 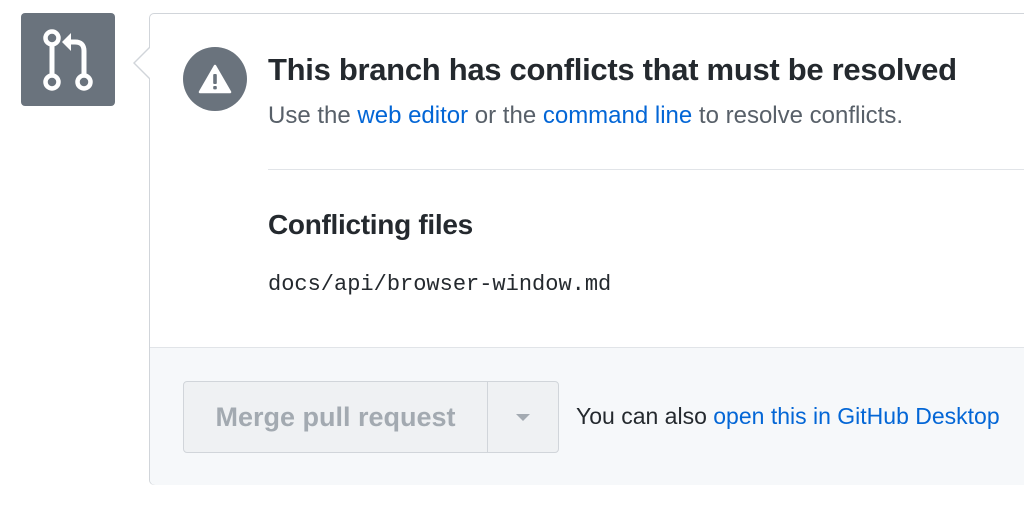 What do you see at coordinates (856, 416) in the screenshot?
I see `open-in-desktop-link: open this in GitHub Desktop` at bounding box center [856, 416].